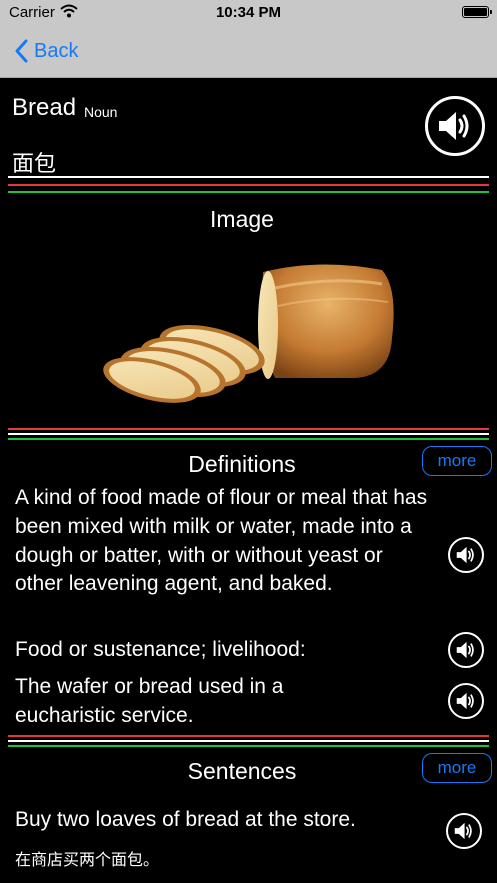 The image size is (497, 883). I want to click on sentence-audio-button, so click(464, 831).